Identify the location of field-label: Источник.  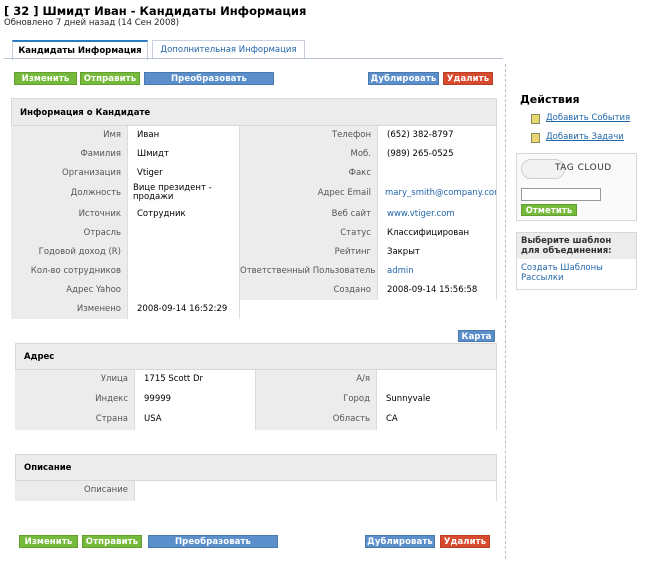
(69, 214).